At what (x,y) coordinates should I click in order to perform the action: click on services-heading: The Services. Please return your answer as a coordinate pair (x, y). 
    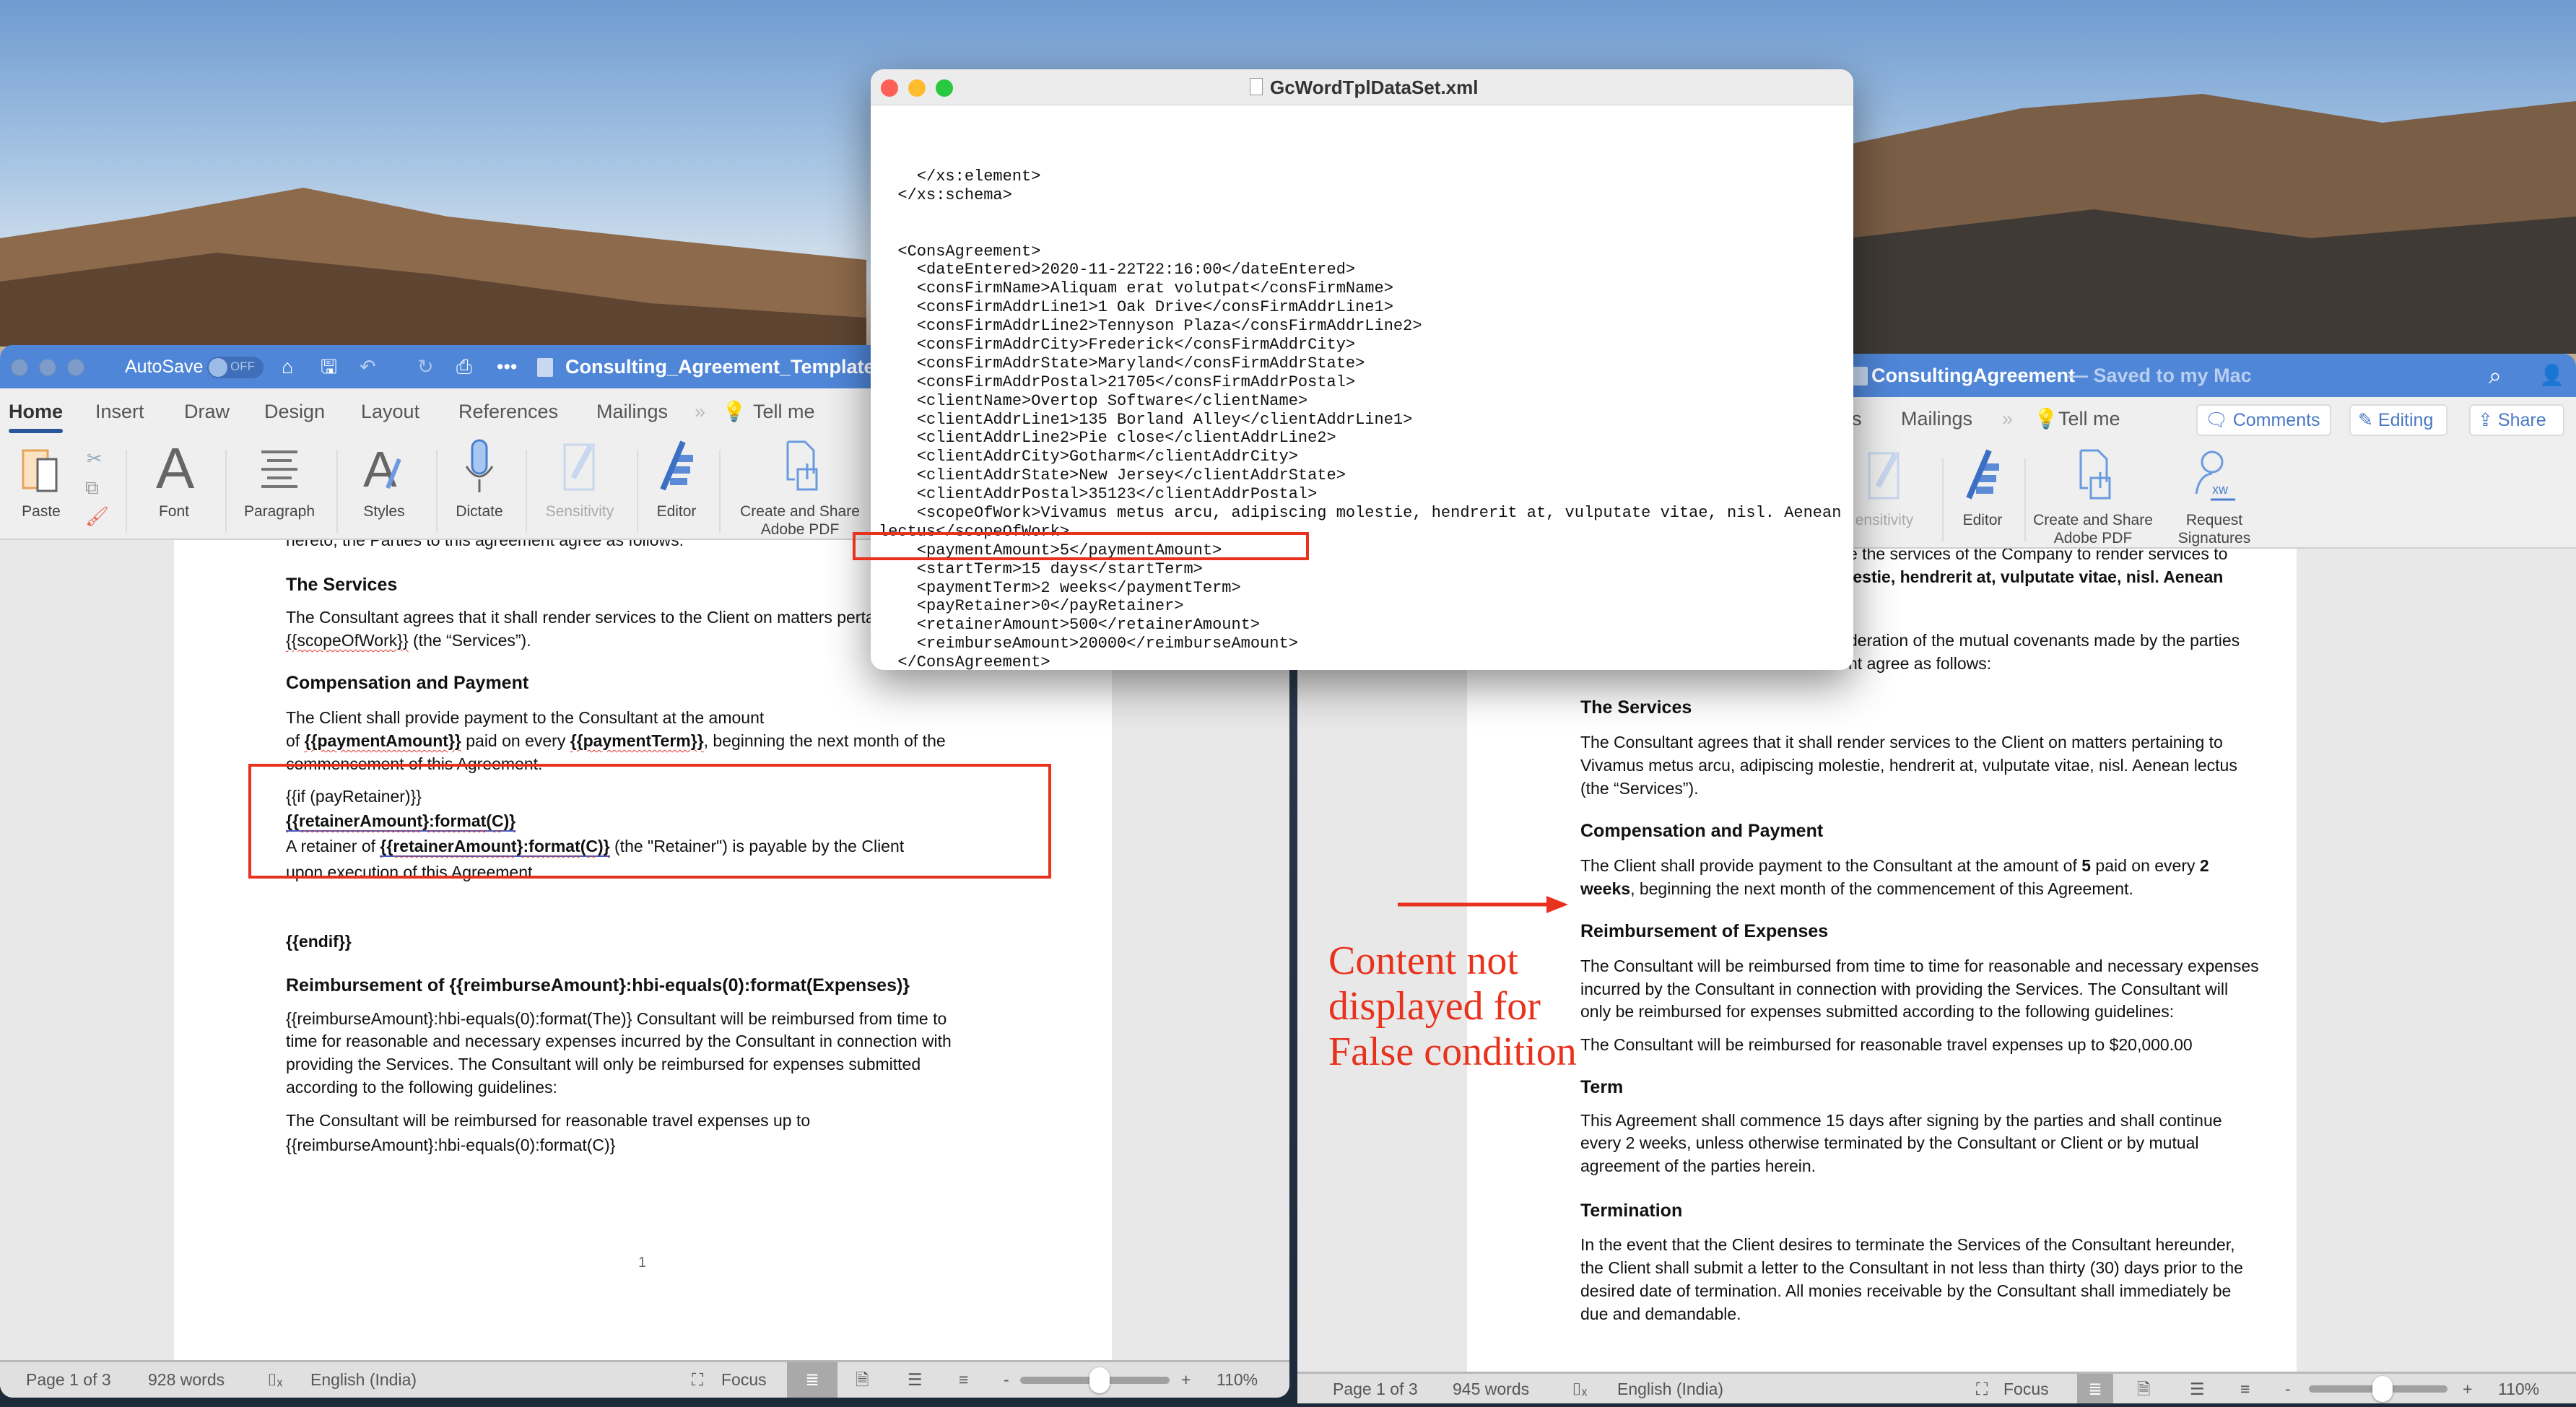
    Looking at the image, I should click on (342, 585).